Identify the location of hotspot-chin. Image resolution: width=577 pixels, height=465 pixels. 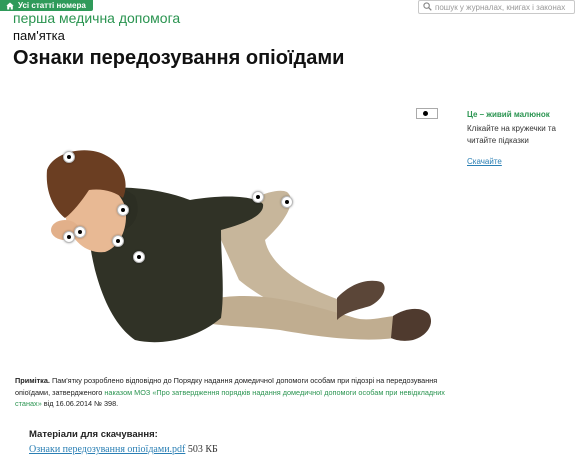
(118, 241).